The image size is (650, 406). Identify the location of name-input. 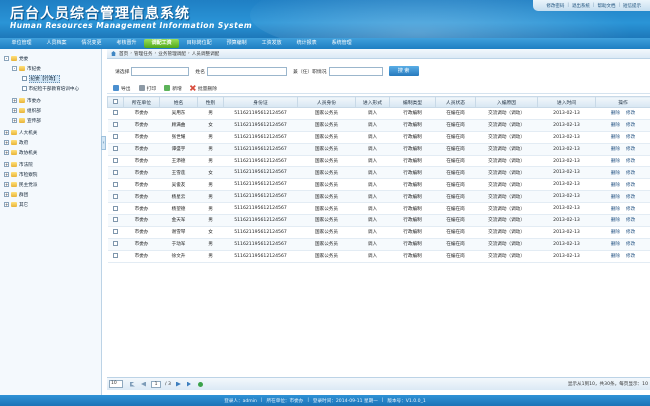
(247, 71).